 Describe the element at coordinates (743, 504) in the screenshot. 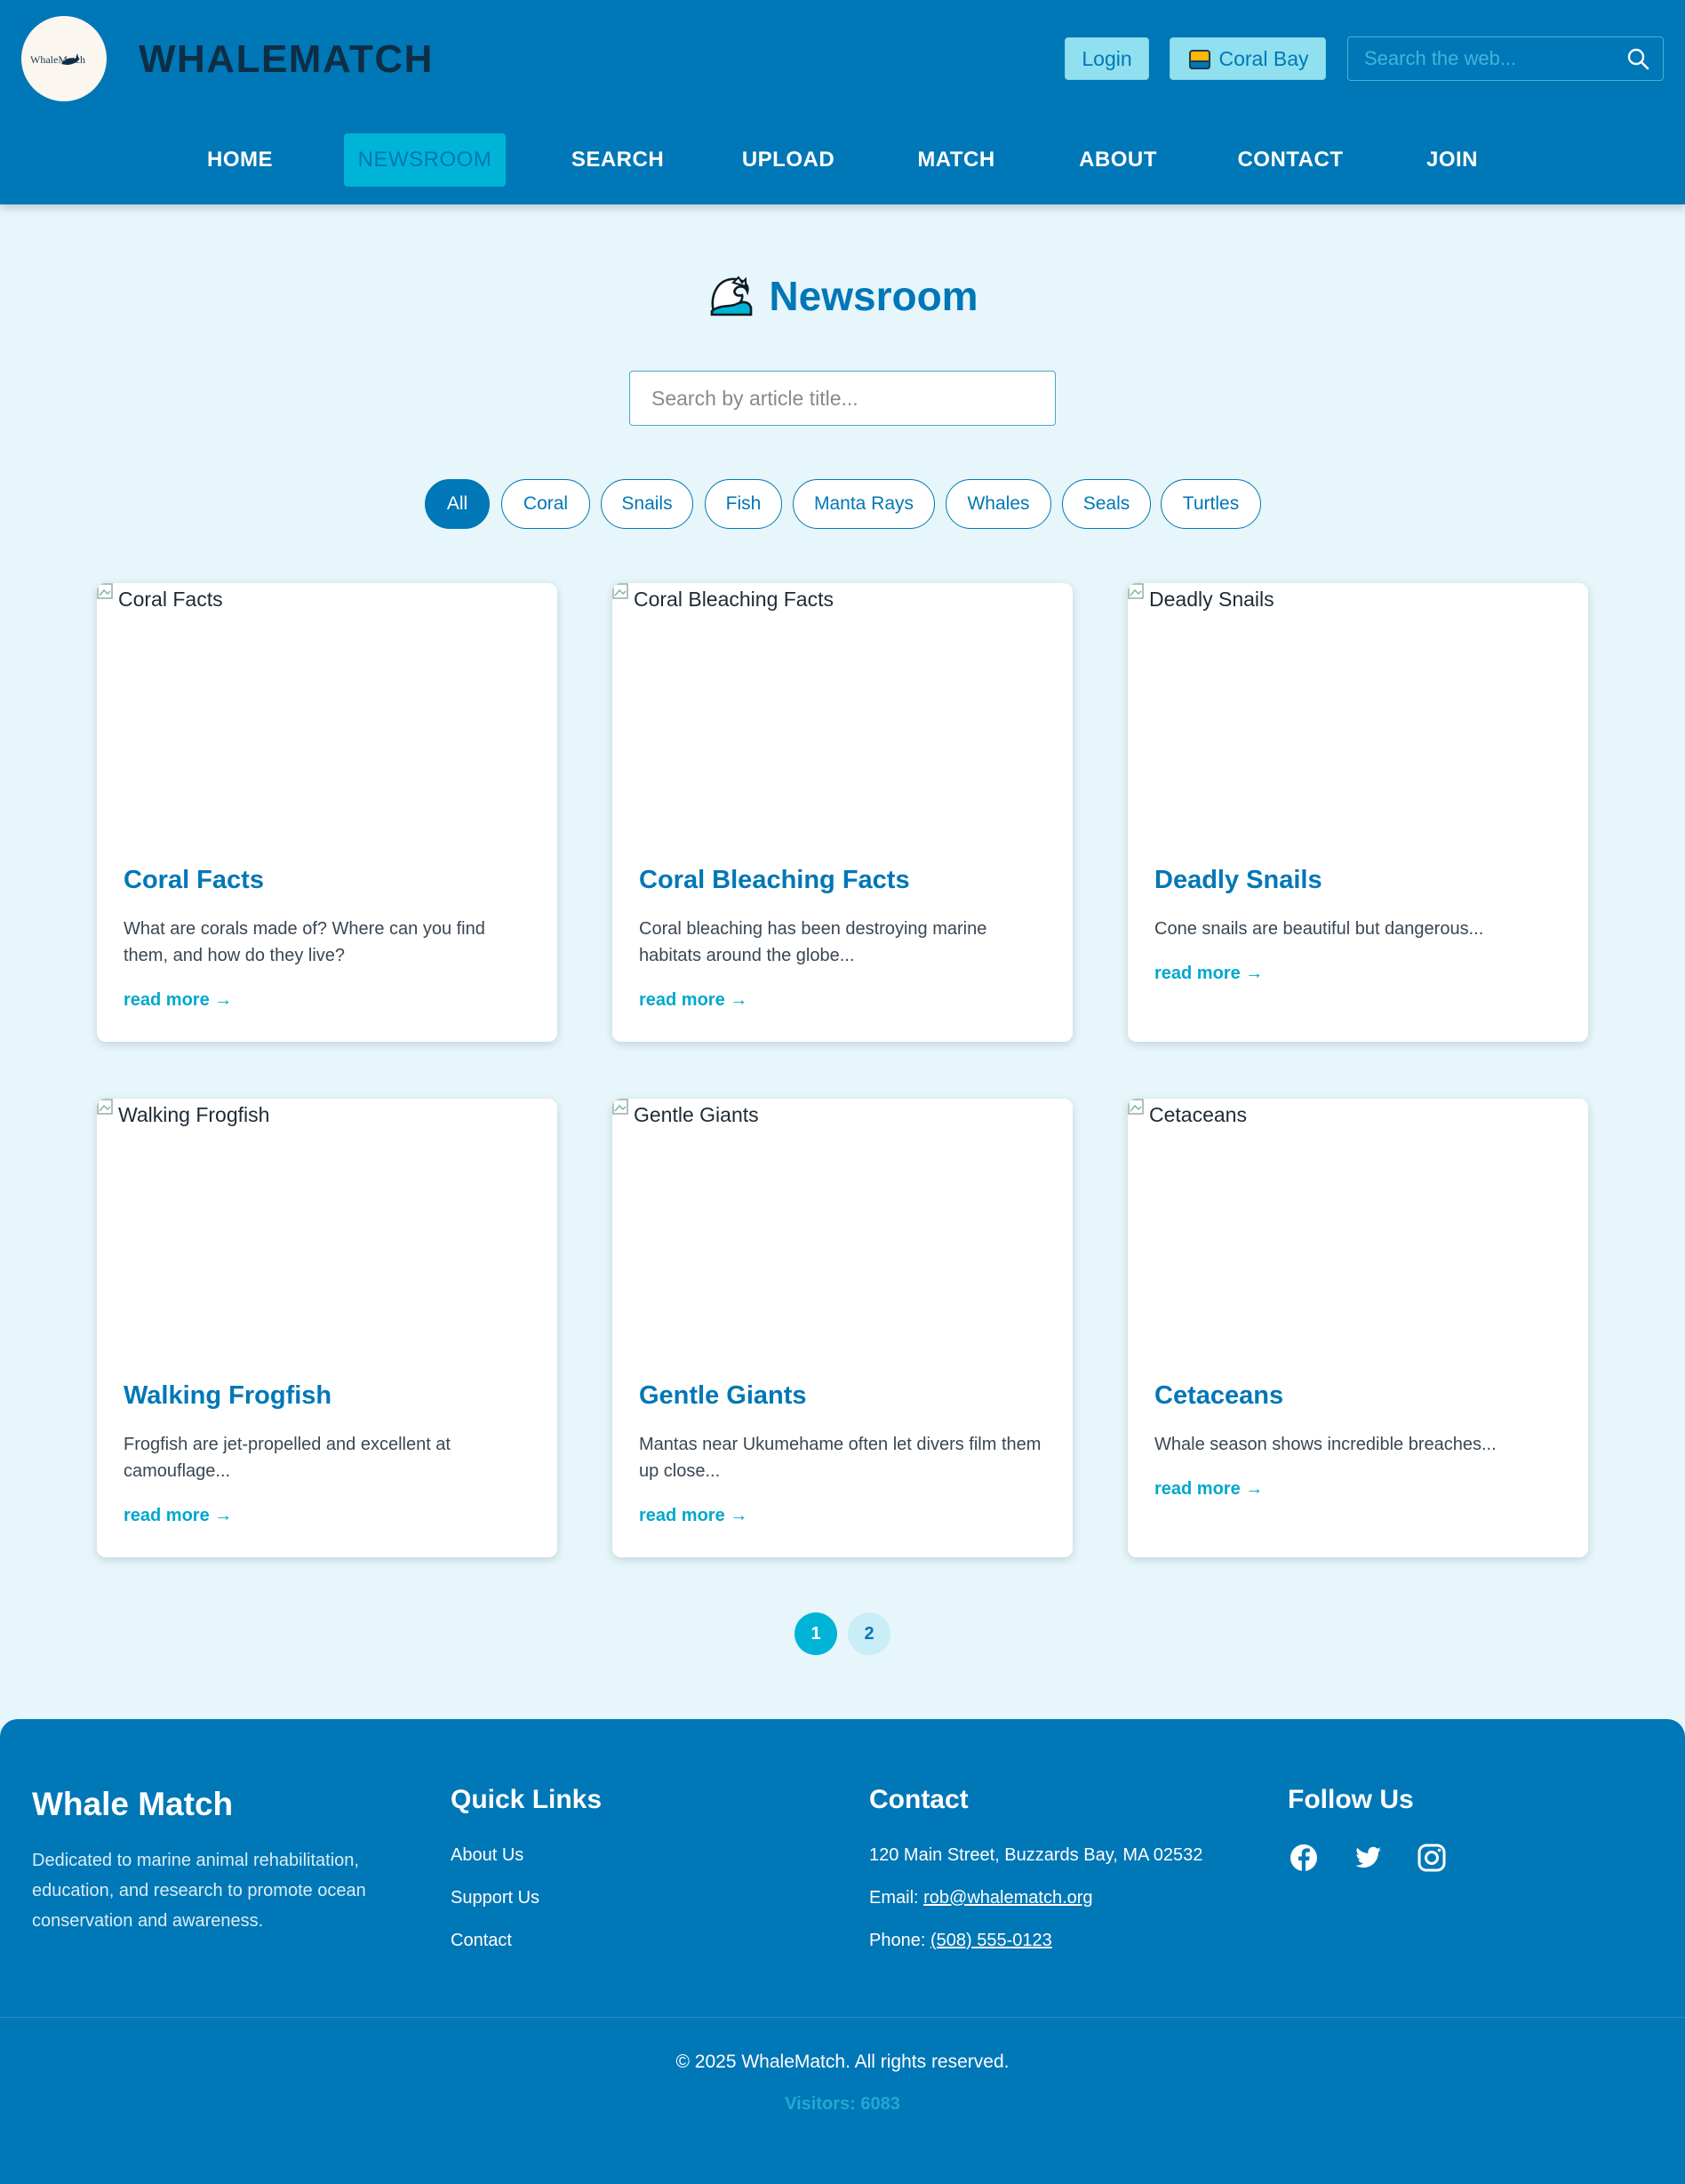

I see `filter-fish: Fish` at that location.